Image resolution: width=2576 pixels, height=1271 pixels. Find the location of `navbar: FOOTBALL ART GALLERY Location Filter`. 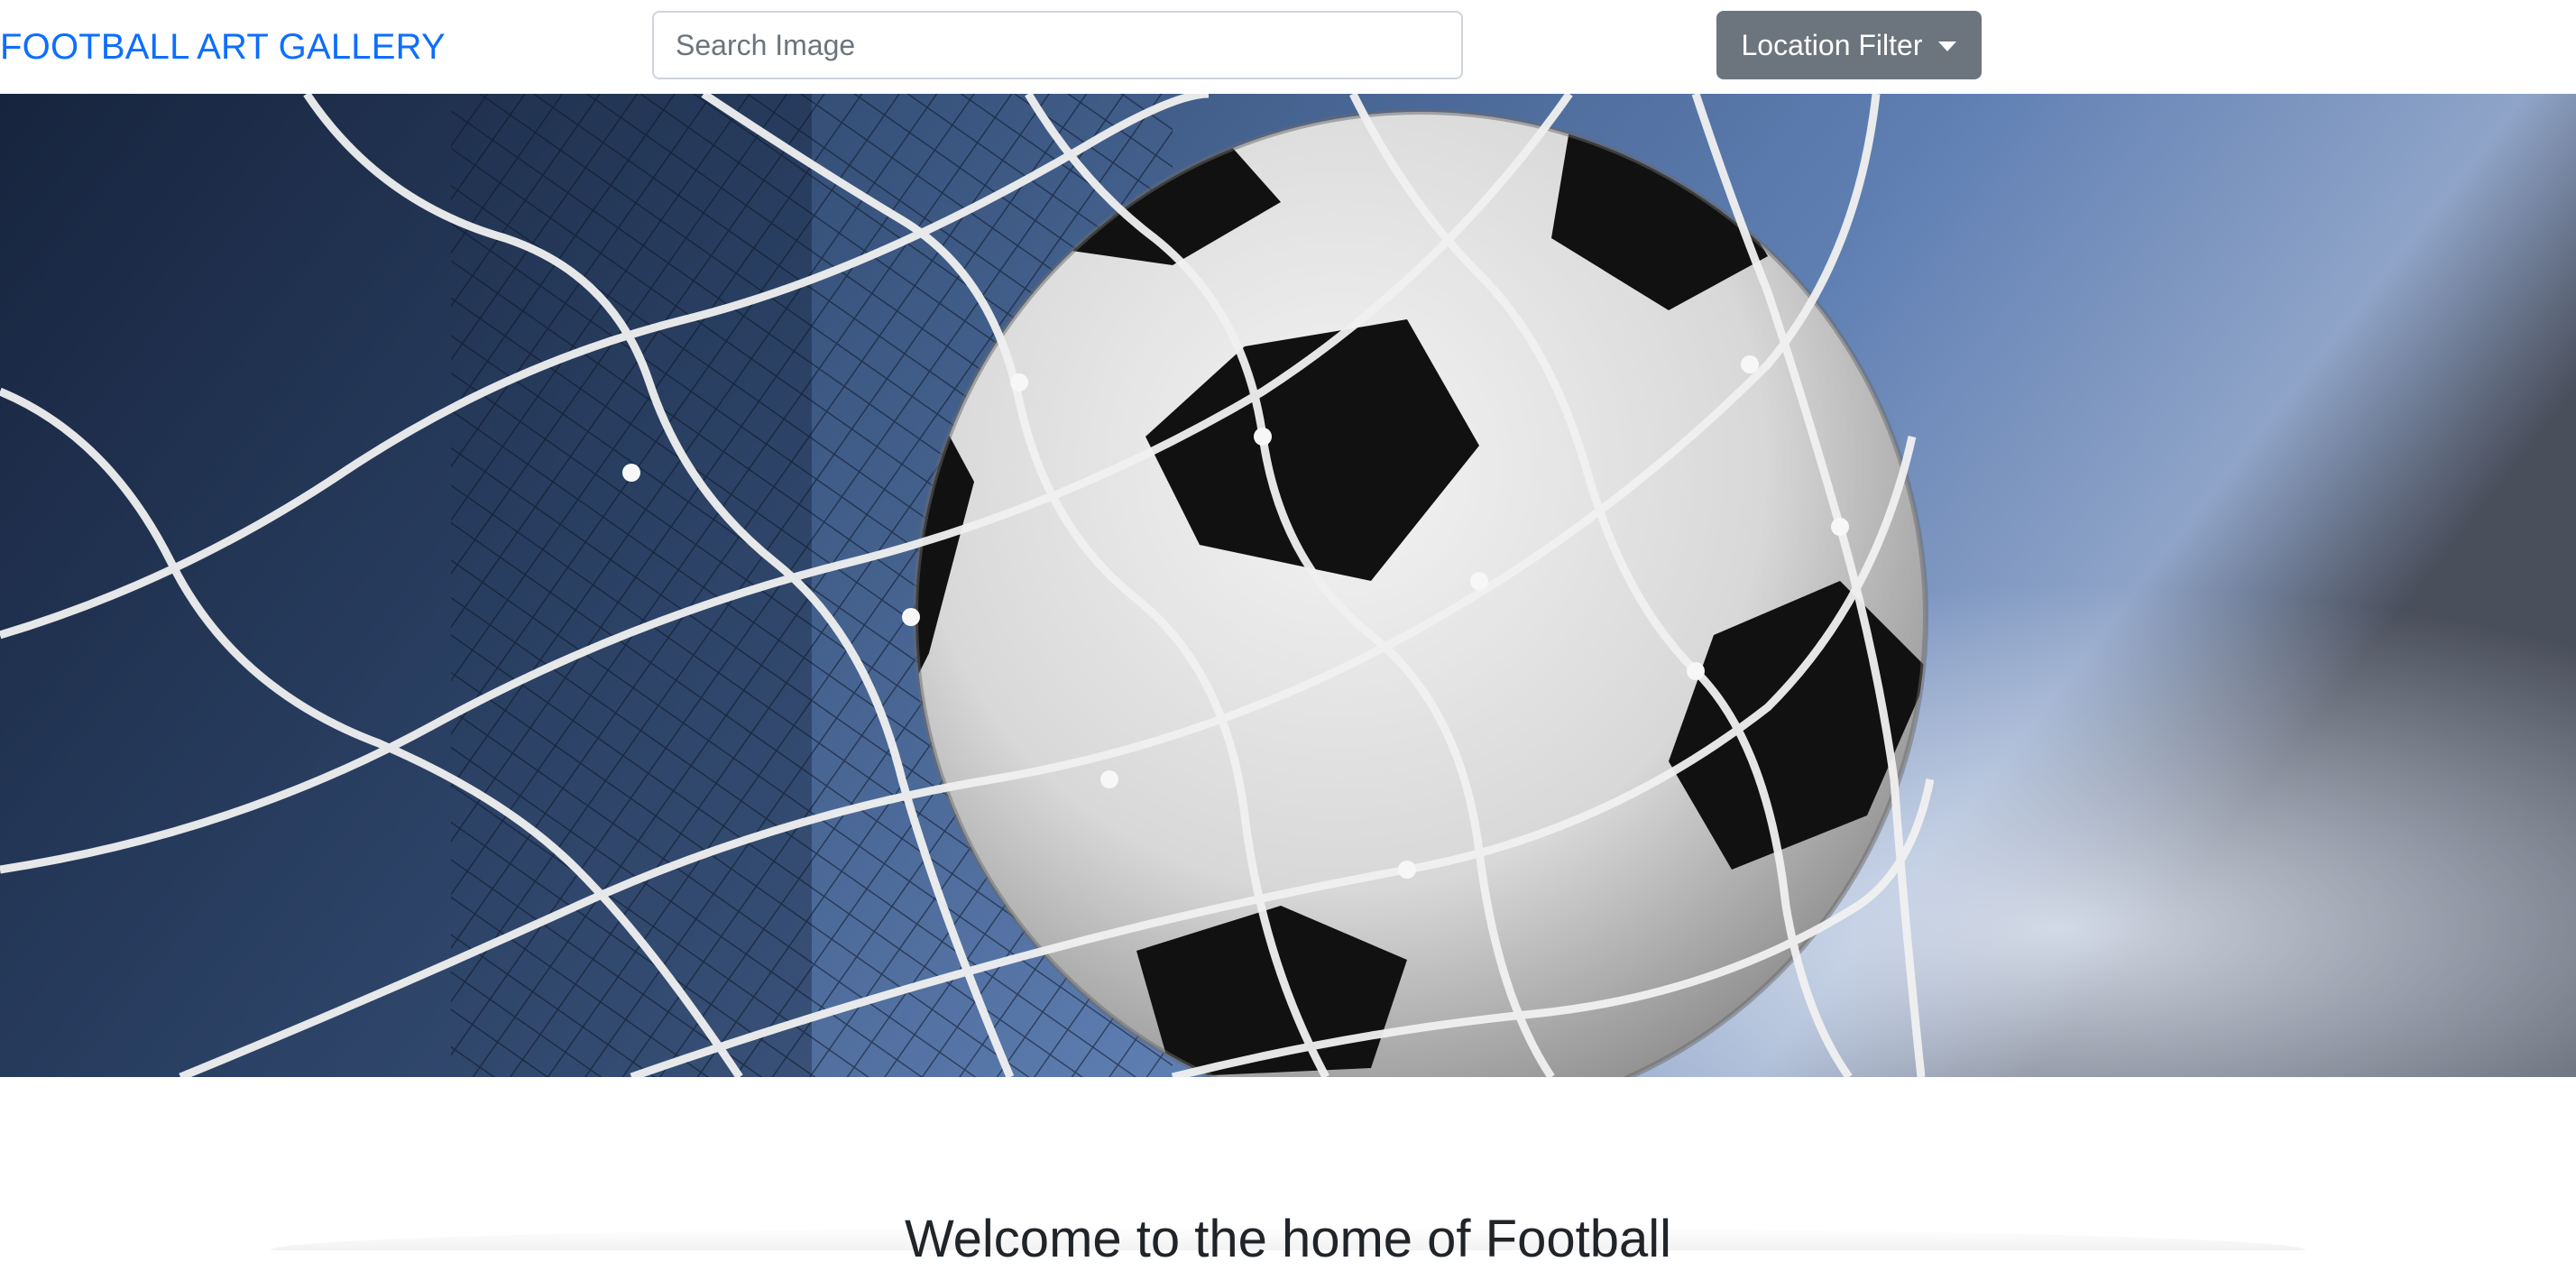

navbar: FOOTBALL ART GALLERY Location Filter is located at coordinates (1288, 47).